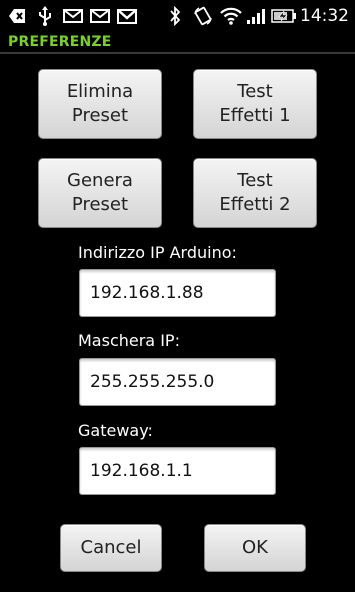 The width and height of the screenshot is (355, 592). What do you see at coordinates (45, 16) in the screenshot?
I see `usb-icon` at bounding box center [45, 16].